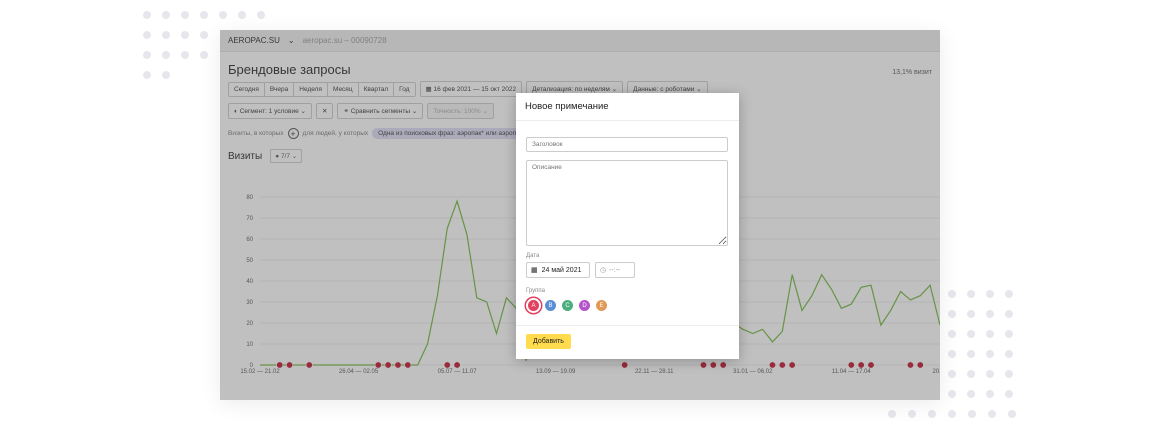 This screenshot has width=1160, height=430. Describe the element at coordinates (558, 270) in the screenshot. I see `note-date-picker: ▦ 24 май 2021` at that location.